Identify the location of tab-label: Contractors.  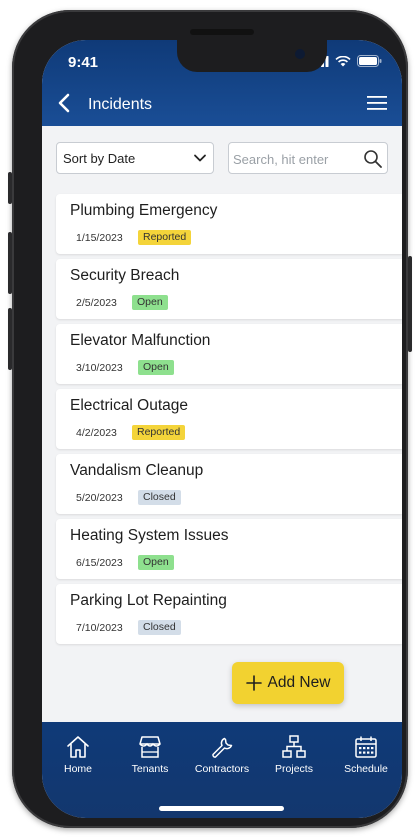
(222, 769).